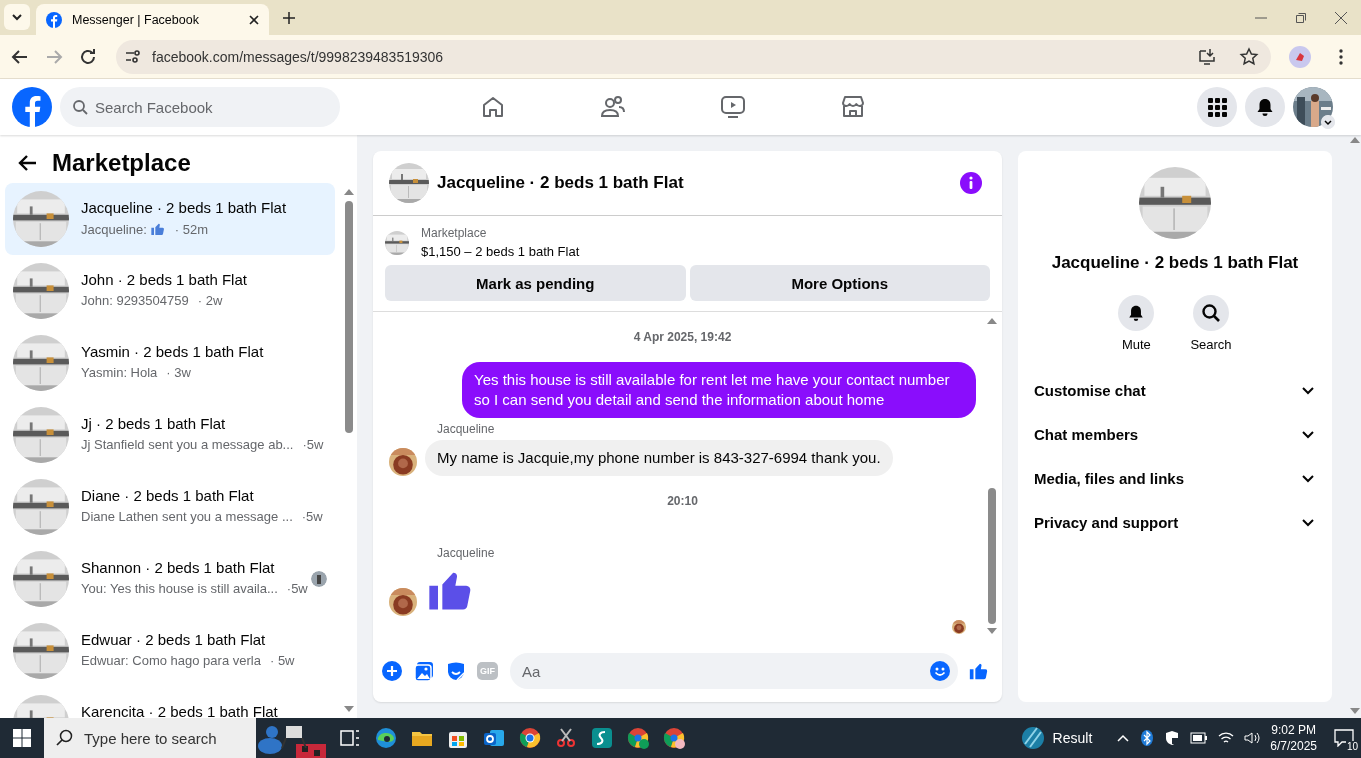 The image size is (1361, 758). I want to click on url-text: facebook.com/messages/t/9998239483519306, so click(298, 56).